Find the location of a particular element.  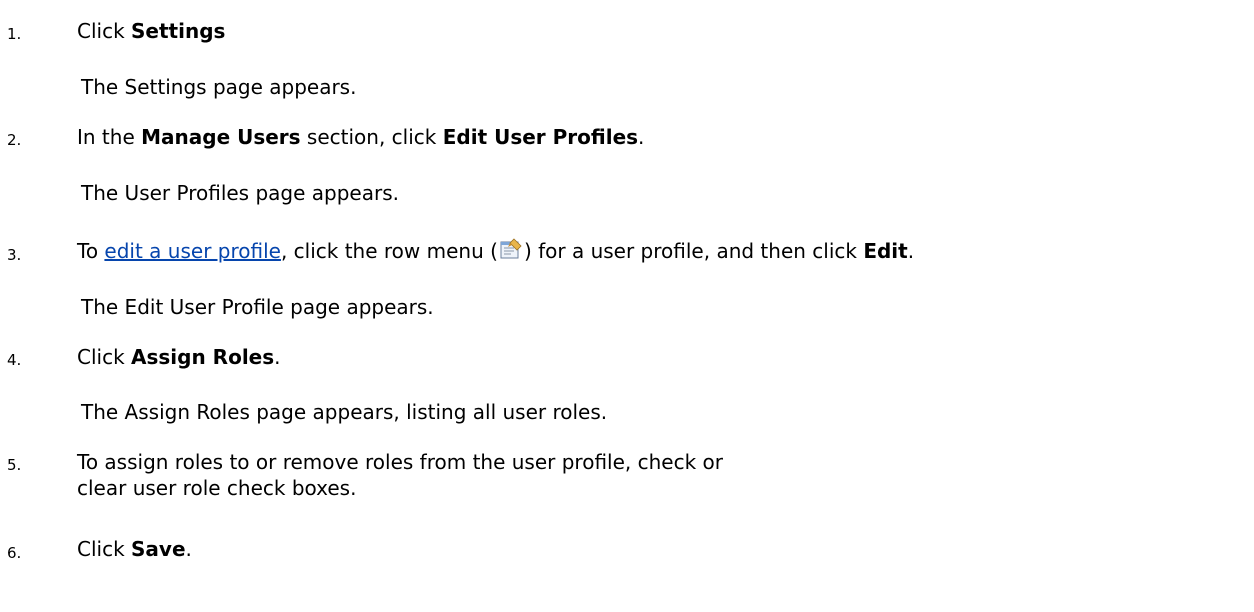

ui-term-save: Save is located at coordinates (158, 549).